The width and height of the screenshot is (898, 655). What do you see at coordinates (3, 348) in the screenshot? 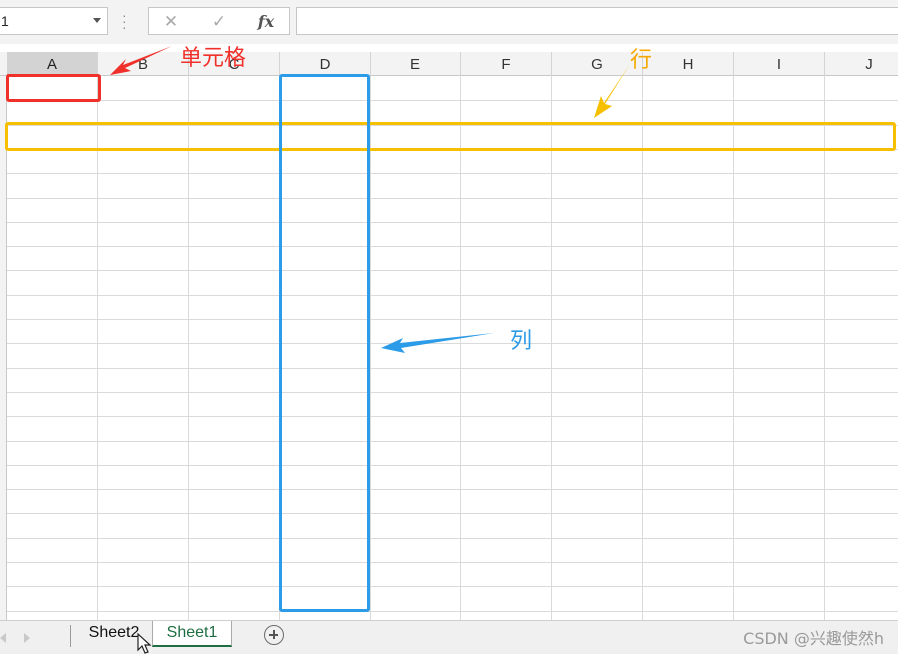
I see `row-header-strip` at bounding box center [3, 348].